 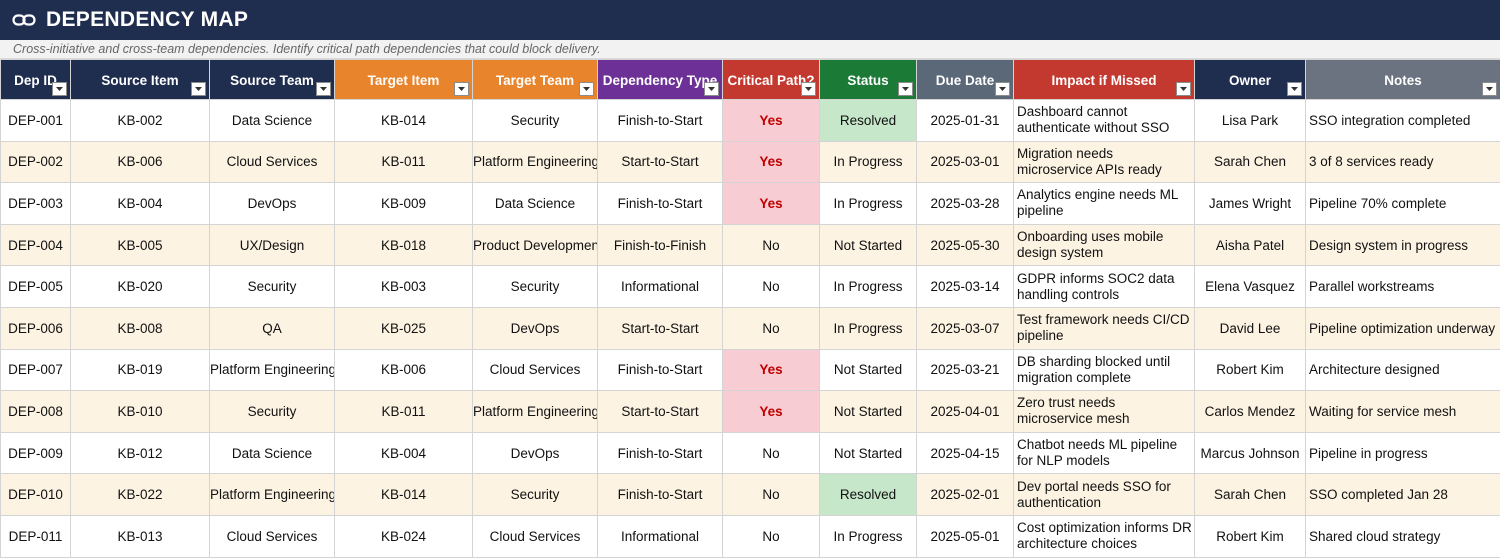 I want to click on cell-target-item: KB-009, so click(x=403, y=203).